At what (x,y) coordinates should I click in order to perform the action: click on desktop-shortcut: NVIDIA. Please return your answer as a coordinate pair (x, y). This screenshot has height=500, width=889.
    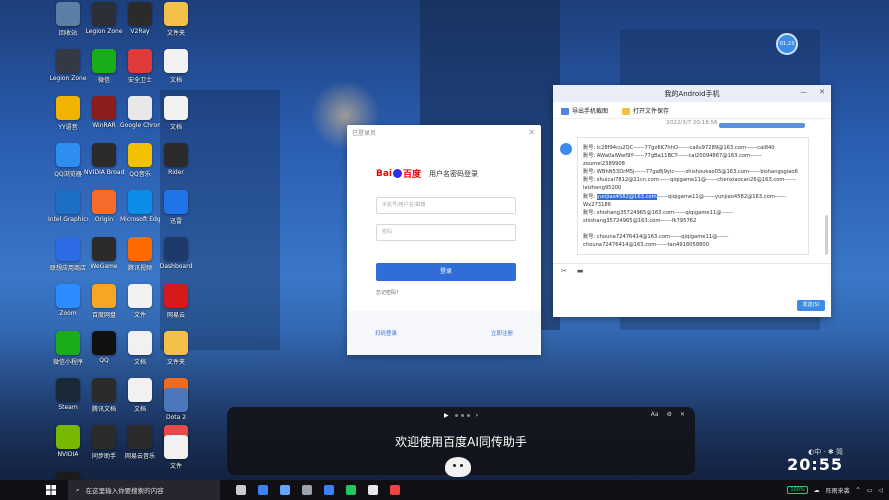
    Looking at the image, I should click on (68, 446).